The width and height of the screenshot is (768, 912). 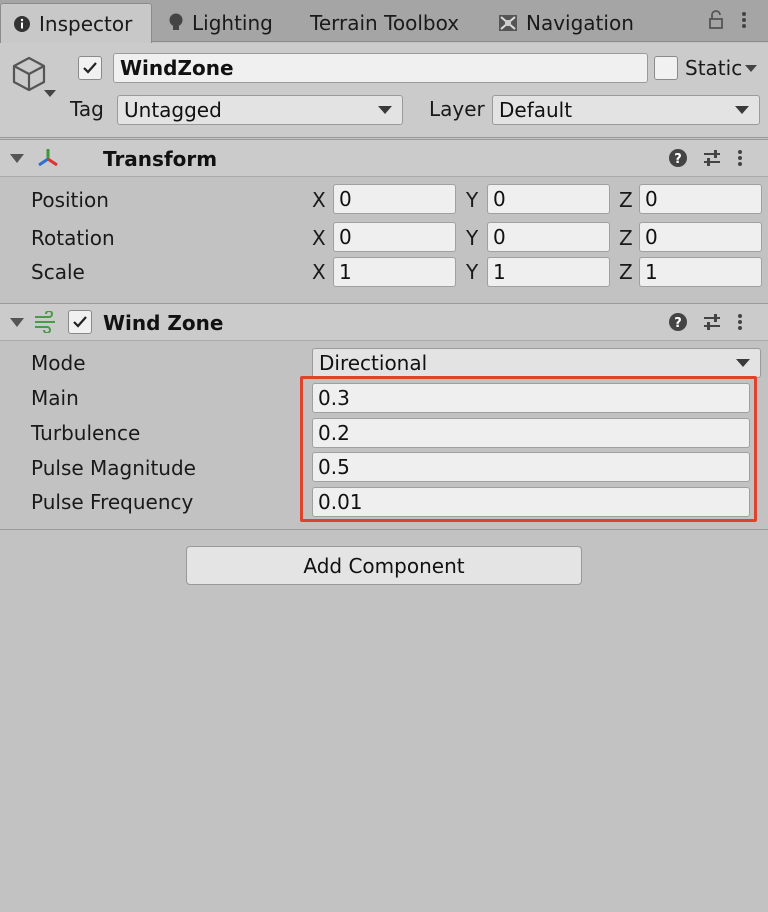 What do you see at coordinates (700, 272) in the screenshot?
I see `scale-z-field: 1` at bounding box center [700, 272].